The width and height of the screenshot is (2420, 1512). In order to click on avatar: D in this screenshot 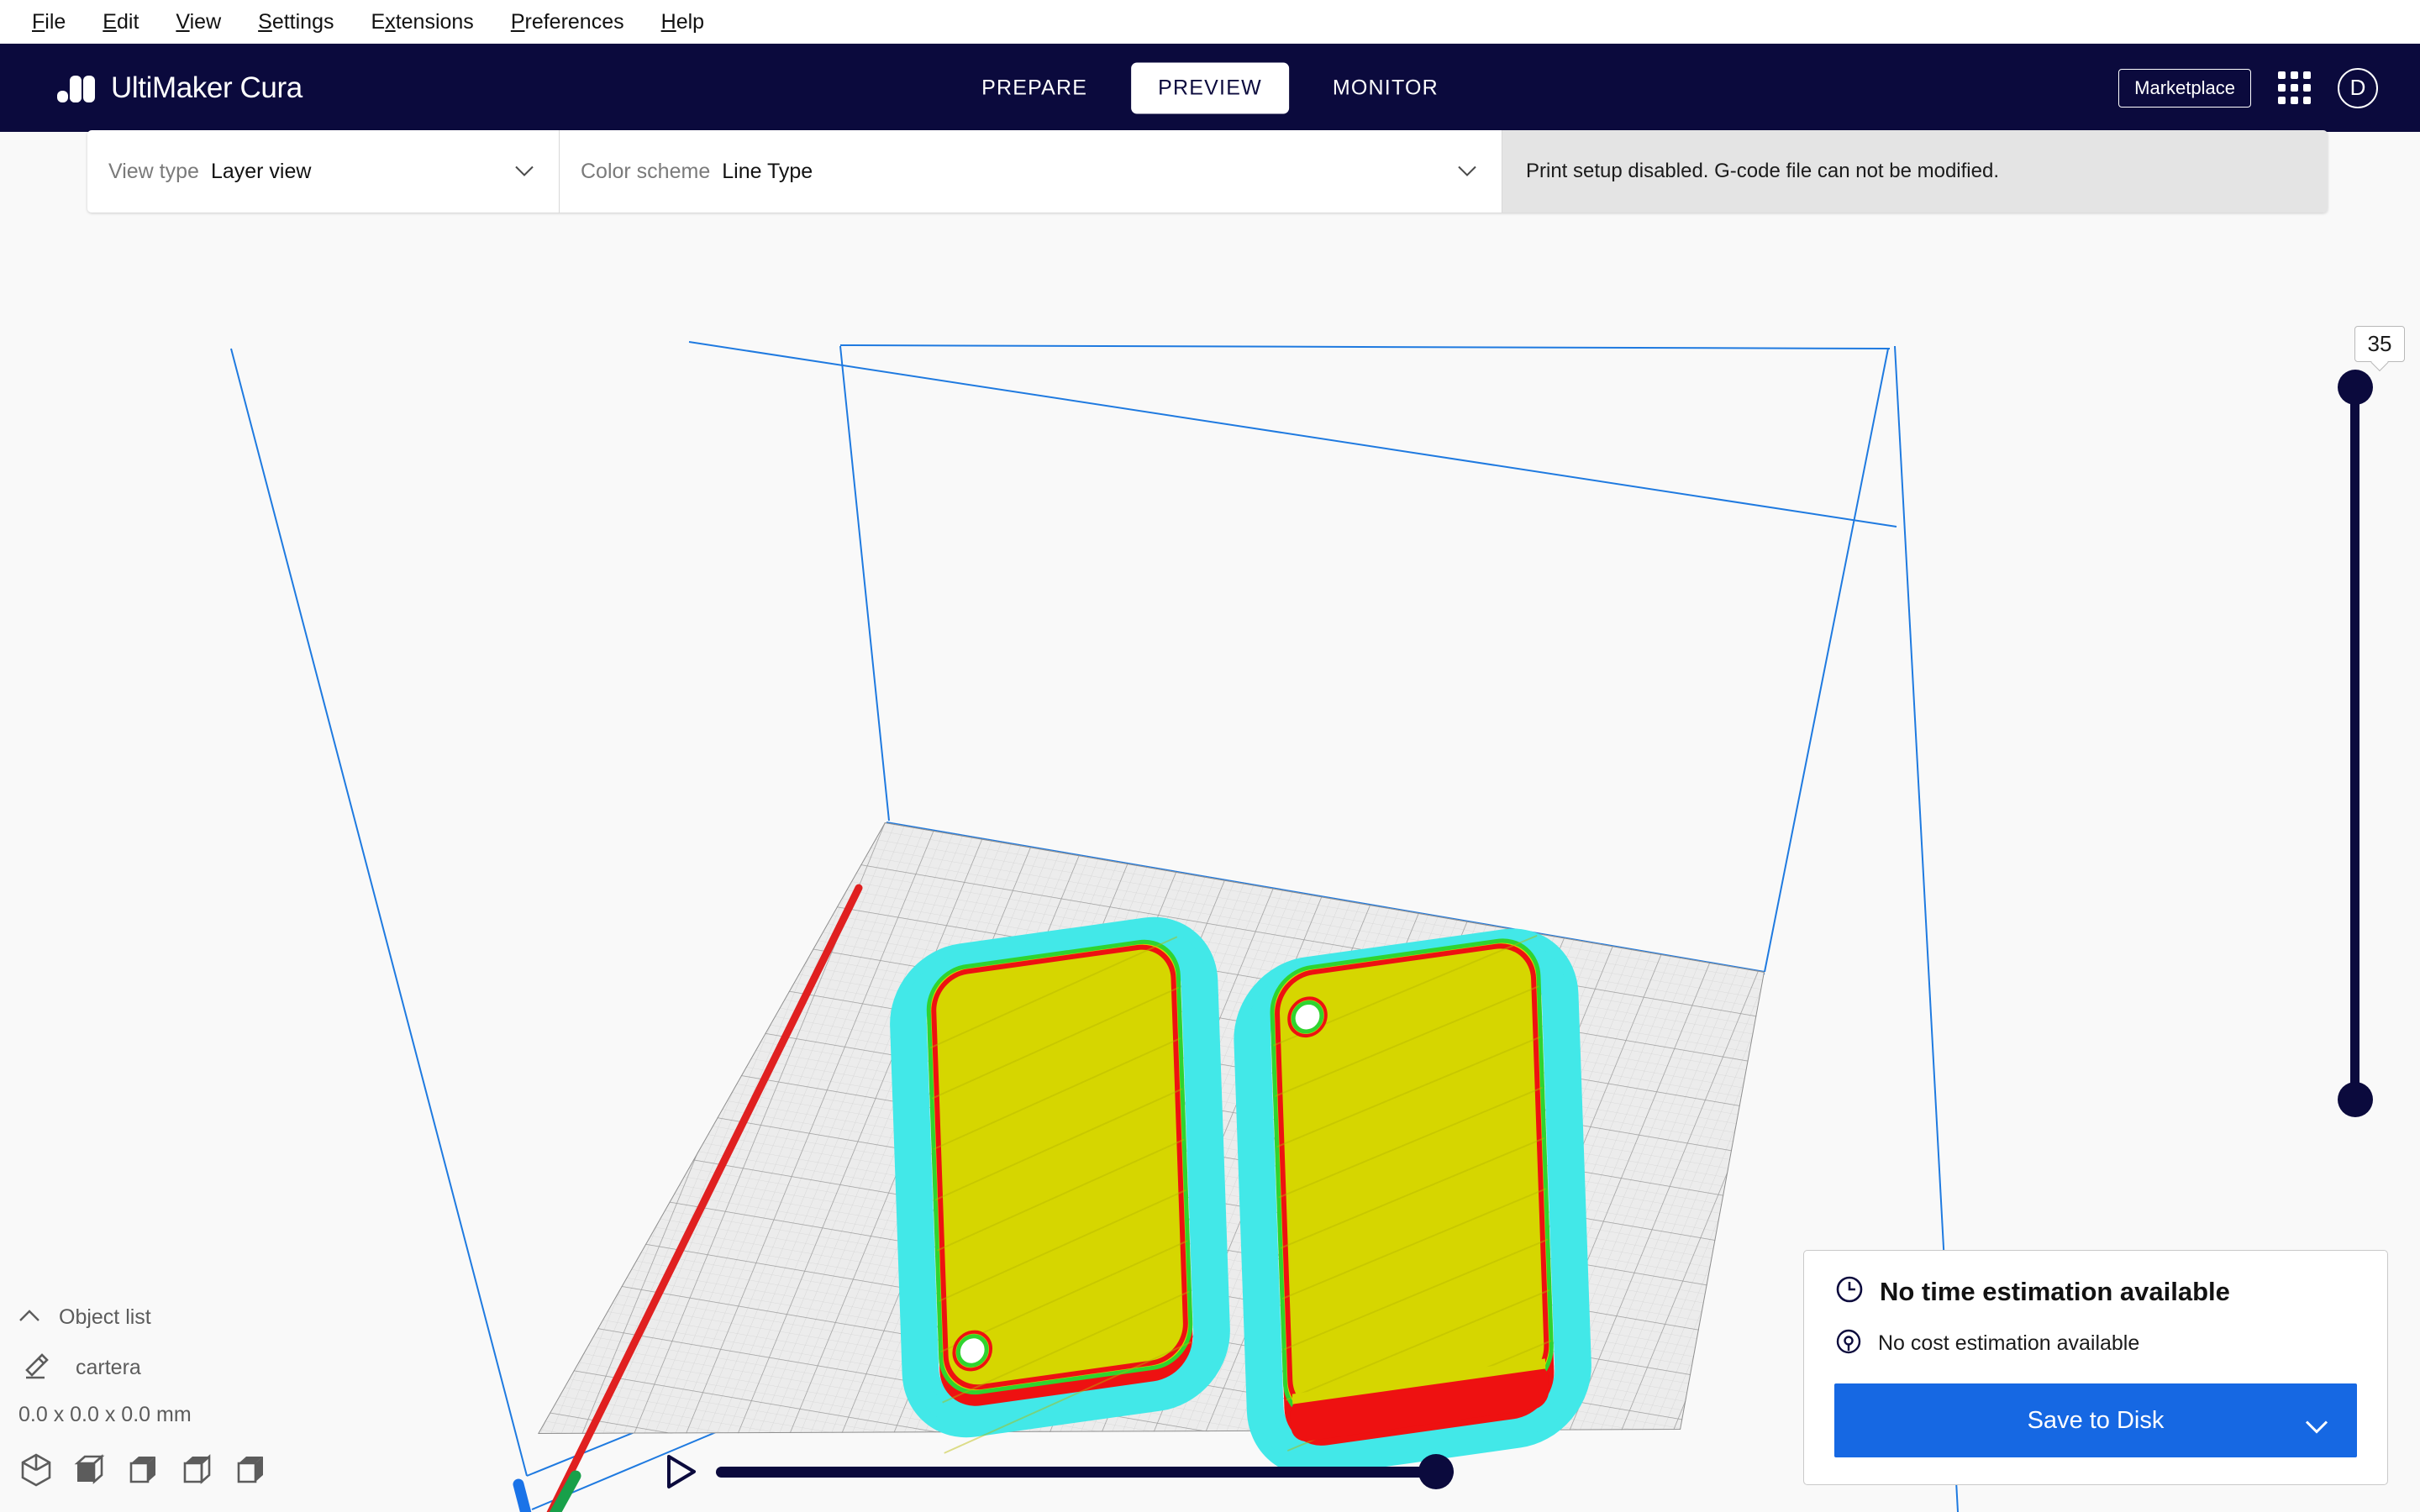, I will do `click(2358, 87)`.